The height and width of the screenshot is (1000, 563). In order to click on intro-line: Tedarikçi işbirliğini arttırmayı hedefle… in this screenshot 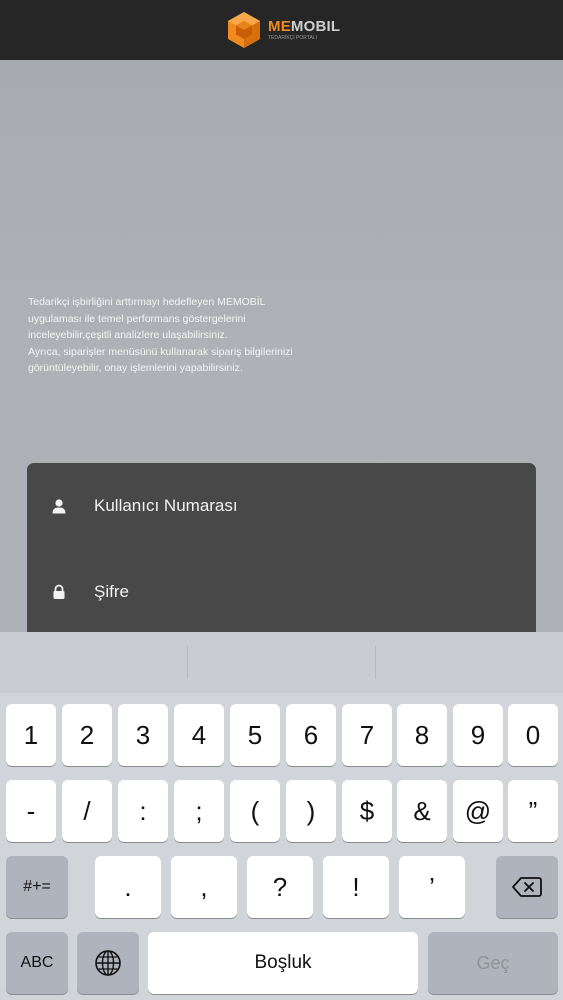, I will do `click(147, 302)`.